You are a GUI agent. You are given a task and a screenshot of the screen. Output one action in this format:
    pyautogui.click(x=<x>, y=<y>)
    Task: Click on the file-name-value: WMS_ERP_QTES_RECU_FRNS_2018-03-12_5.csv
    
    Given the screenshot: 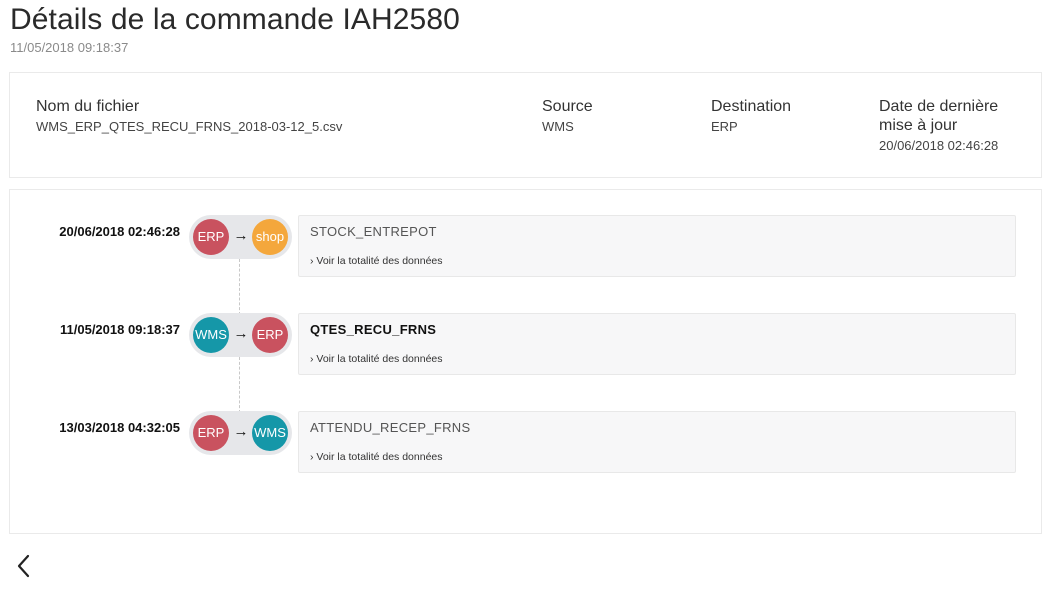 What is the action you would take?
    pyautogui.click(x=189, y=126)
    